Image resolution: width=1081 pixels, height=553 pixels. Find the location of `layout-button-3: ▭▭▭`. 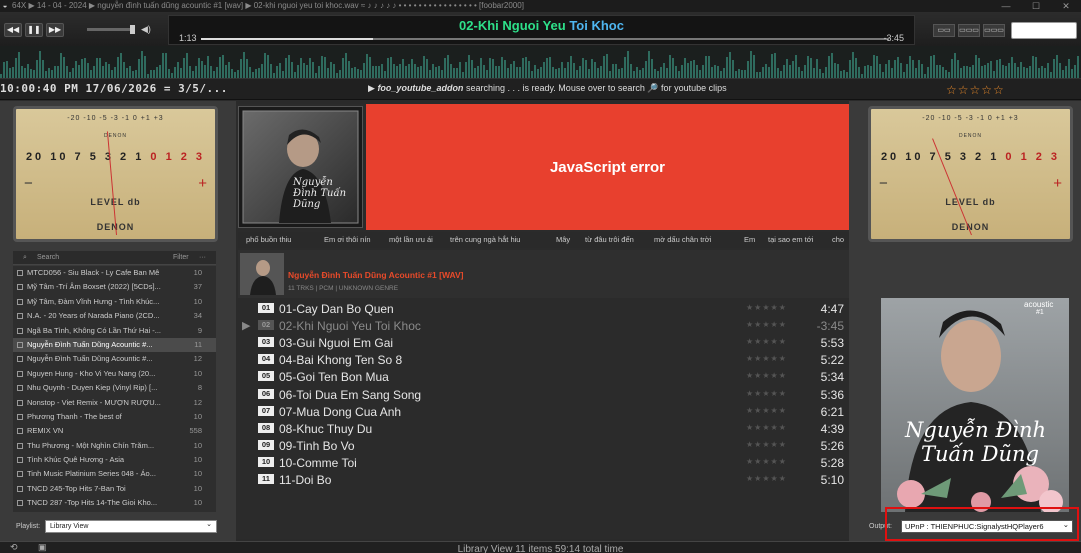

layout-button-3: ▭▭▭ is located at coordinates (994, 30).